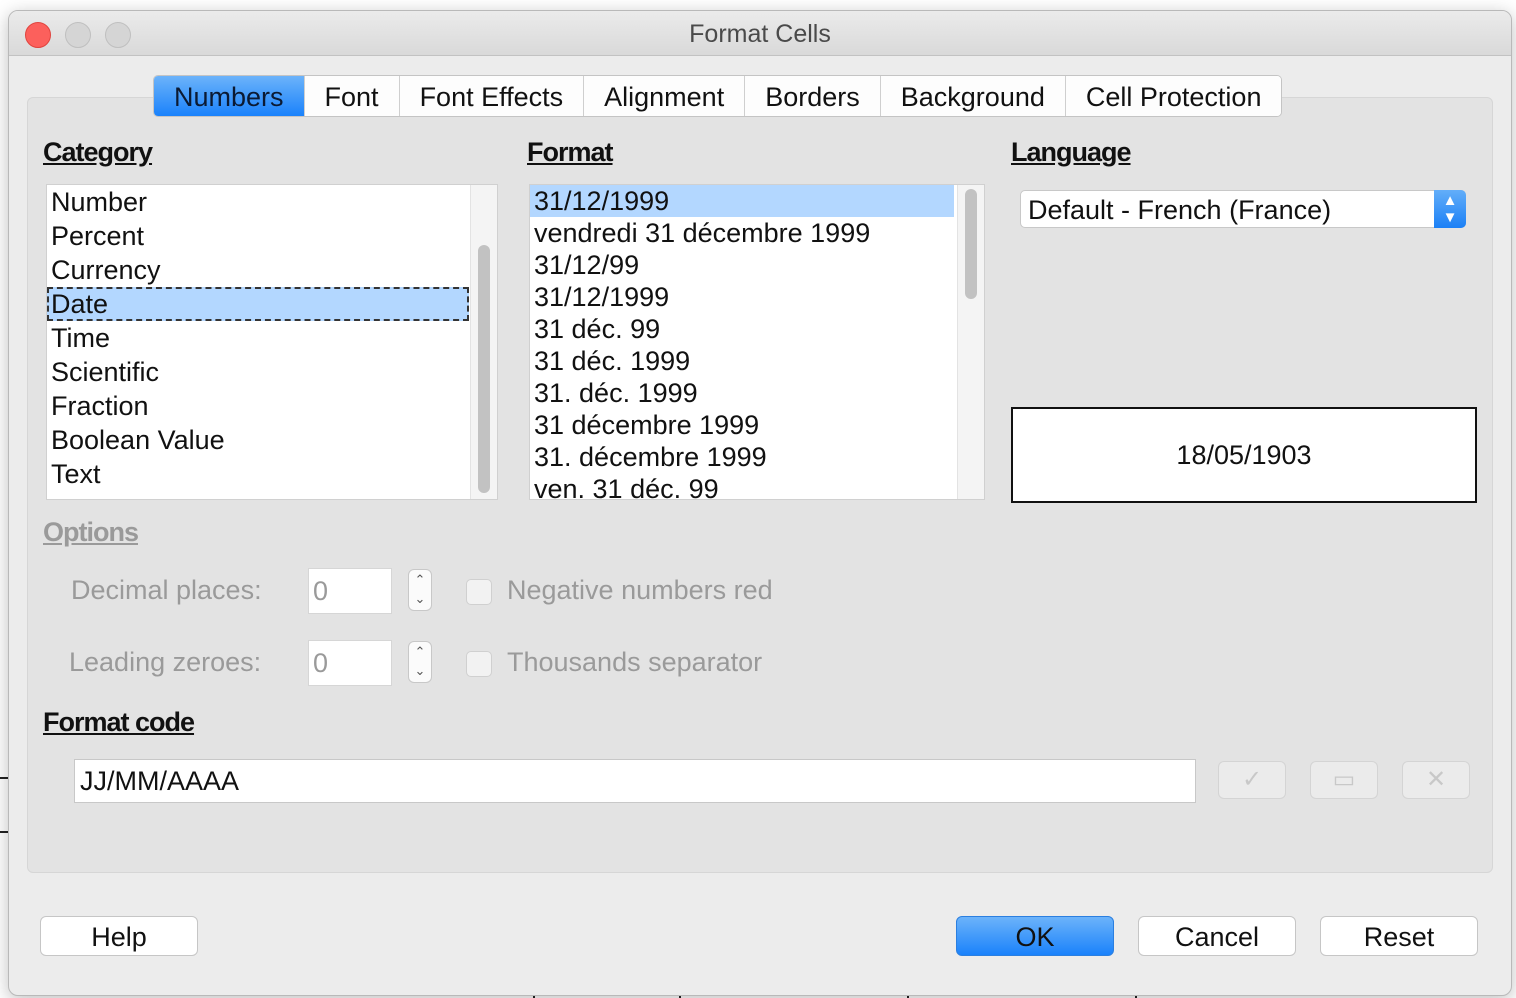 The width and height of the screenshot is (1516, 998). Describe the element at coordinates (742, 486) in the screenshot. I see `format-item: ven. 31 déc. 99` at that location.